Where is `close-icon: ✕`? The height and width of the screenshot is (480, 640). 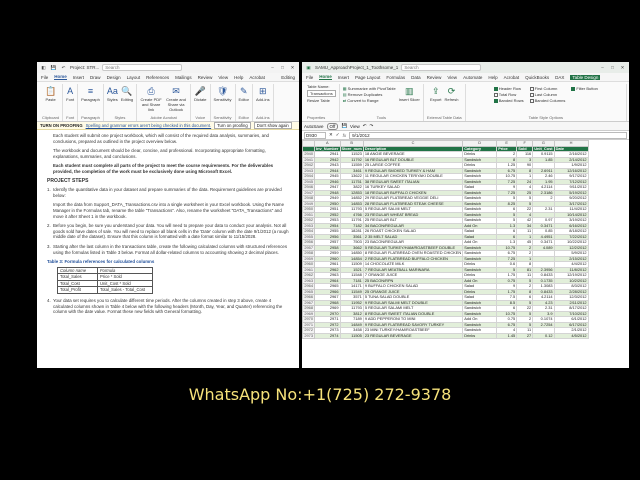
close-icon: ✕ is located at coordinates (292, 68).